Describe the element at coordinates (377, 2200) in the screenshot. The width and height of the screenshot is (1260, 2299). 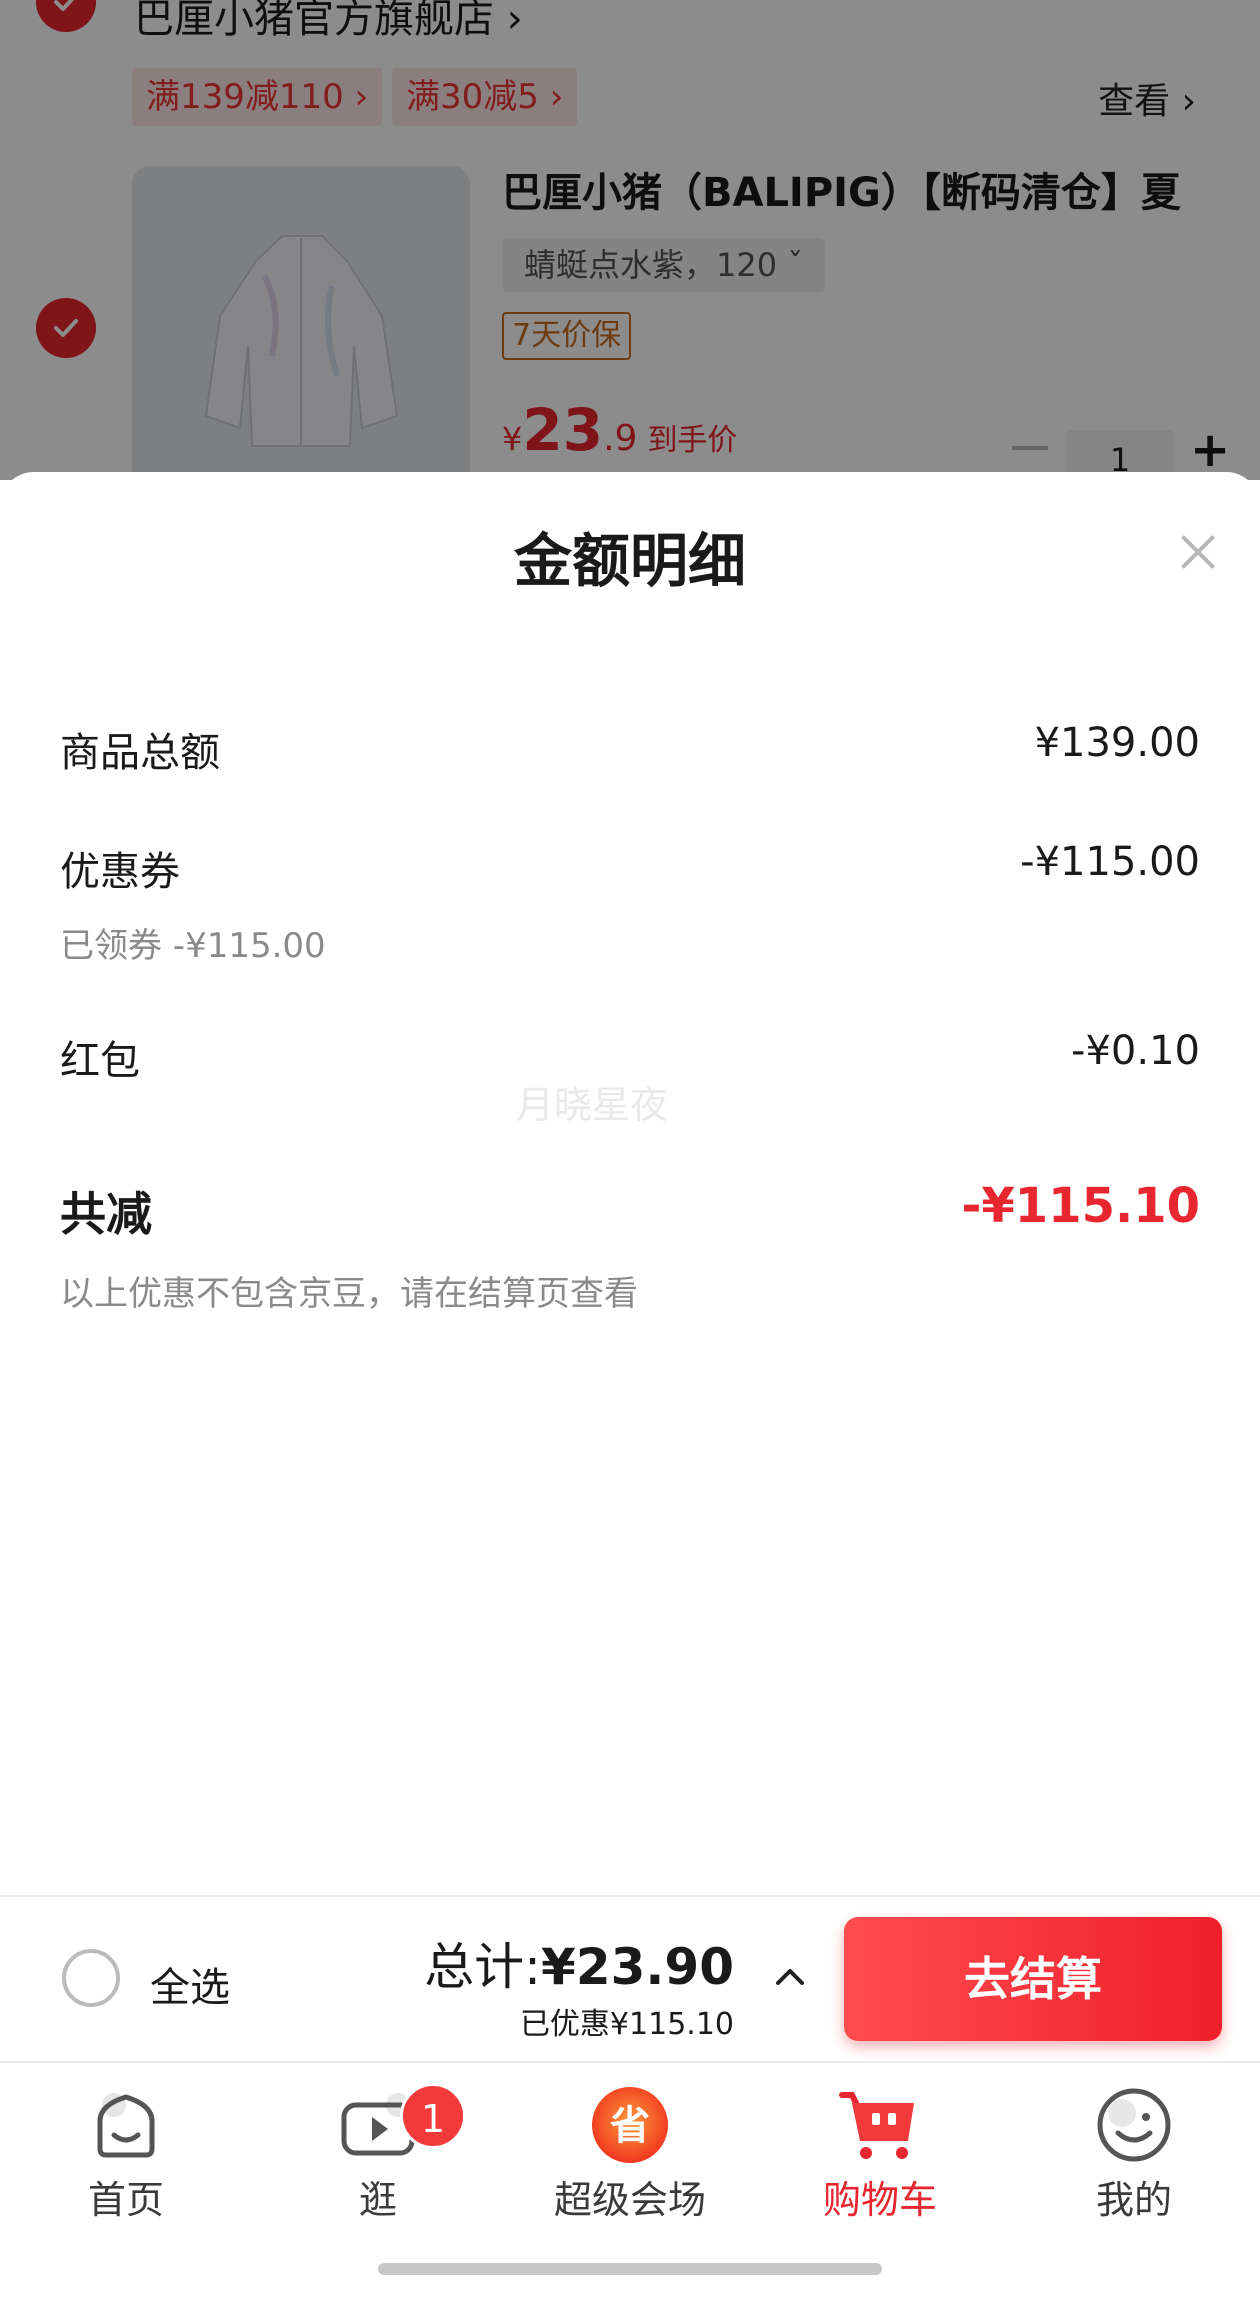
I see `tab-browse-label: 逛` at that location.